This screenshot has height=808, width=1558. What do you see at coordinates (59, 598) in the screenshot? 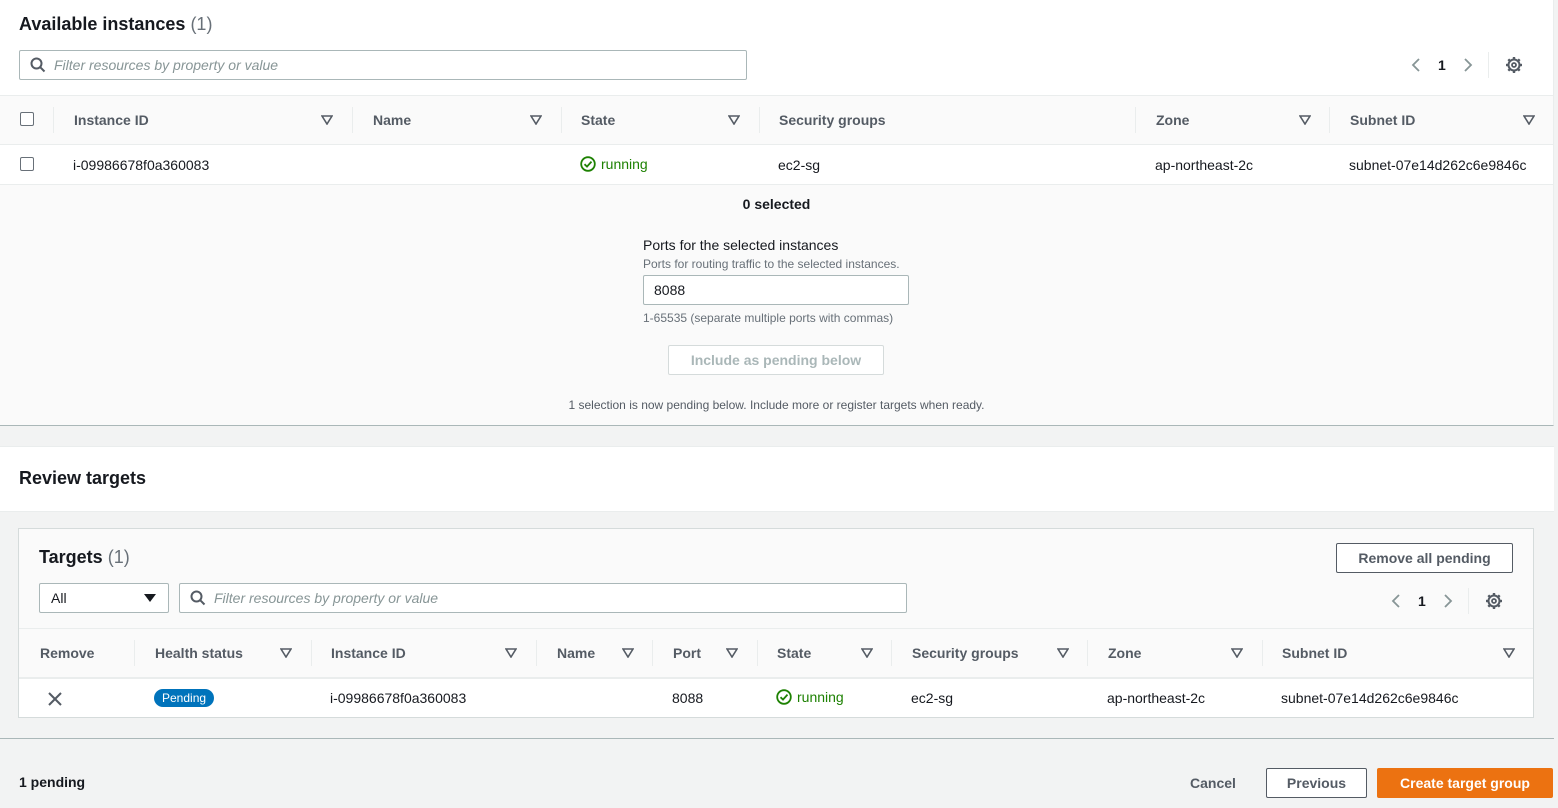
I see `select-value: All` at bounding box center [59, 598].